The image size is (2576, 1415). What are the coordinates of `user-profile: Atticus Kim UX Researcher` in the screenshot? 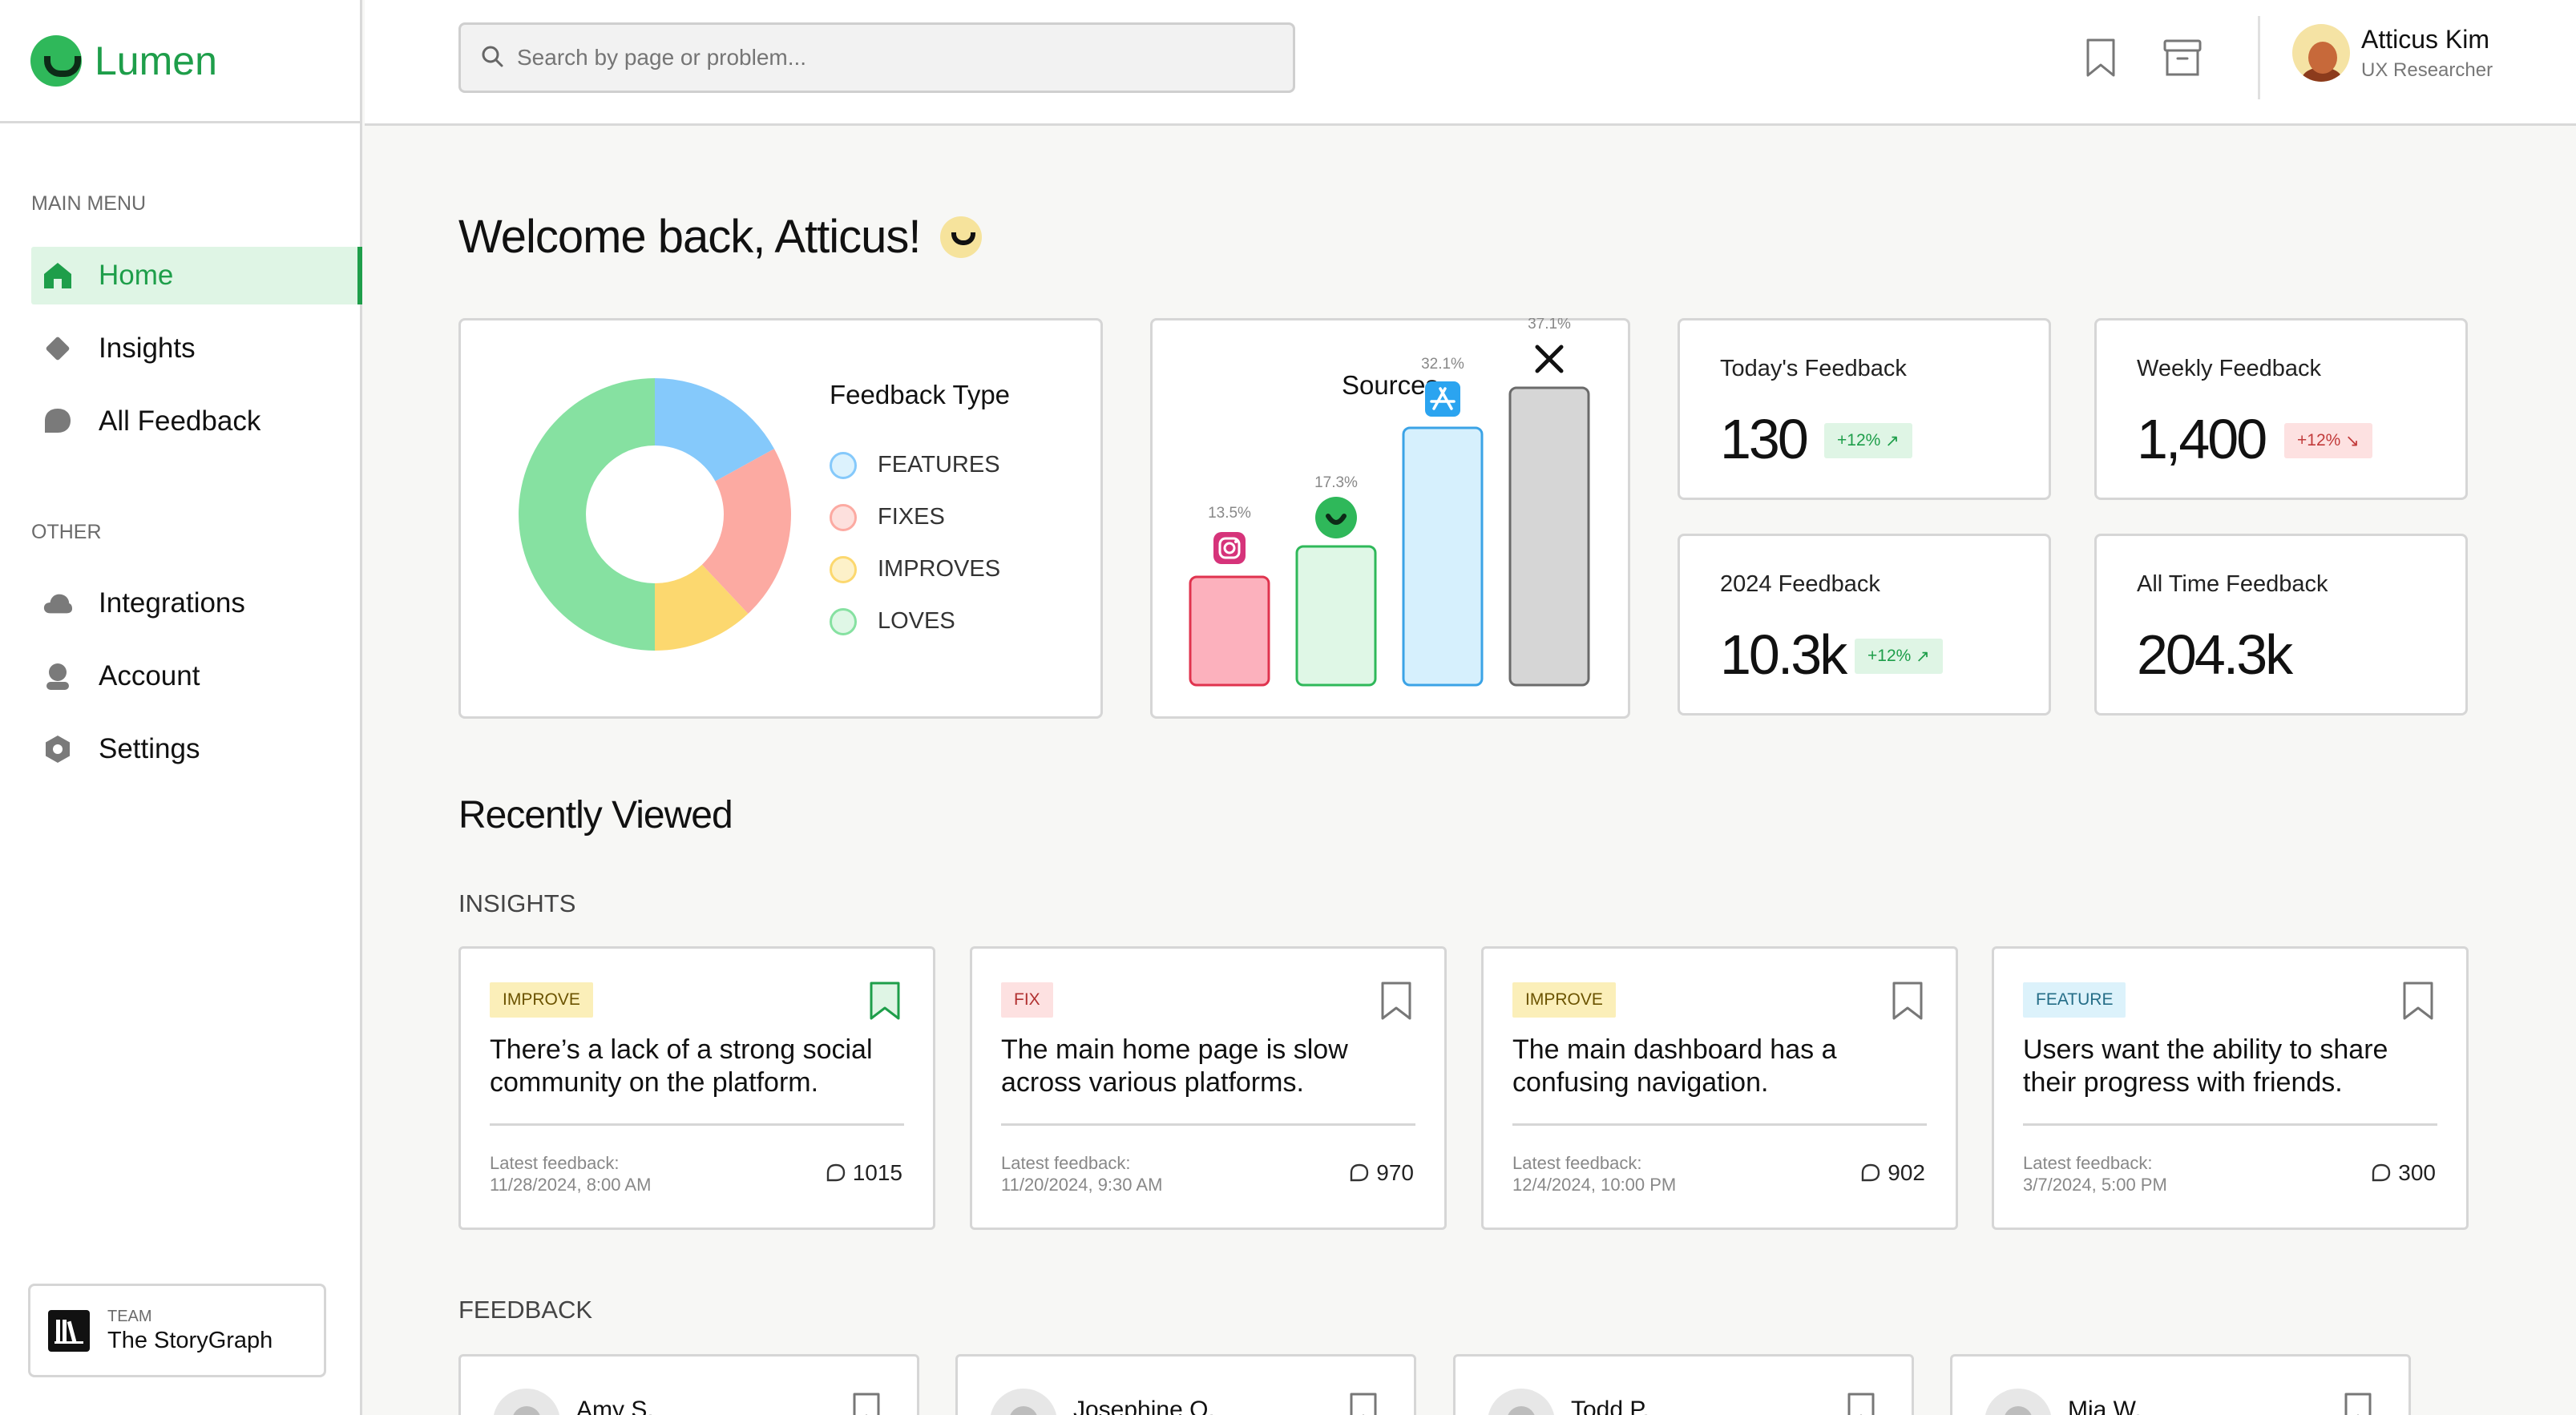 It's located at (2393, 53).